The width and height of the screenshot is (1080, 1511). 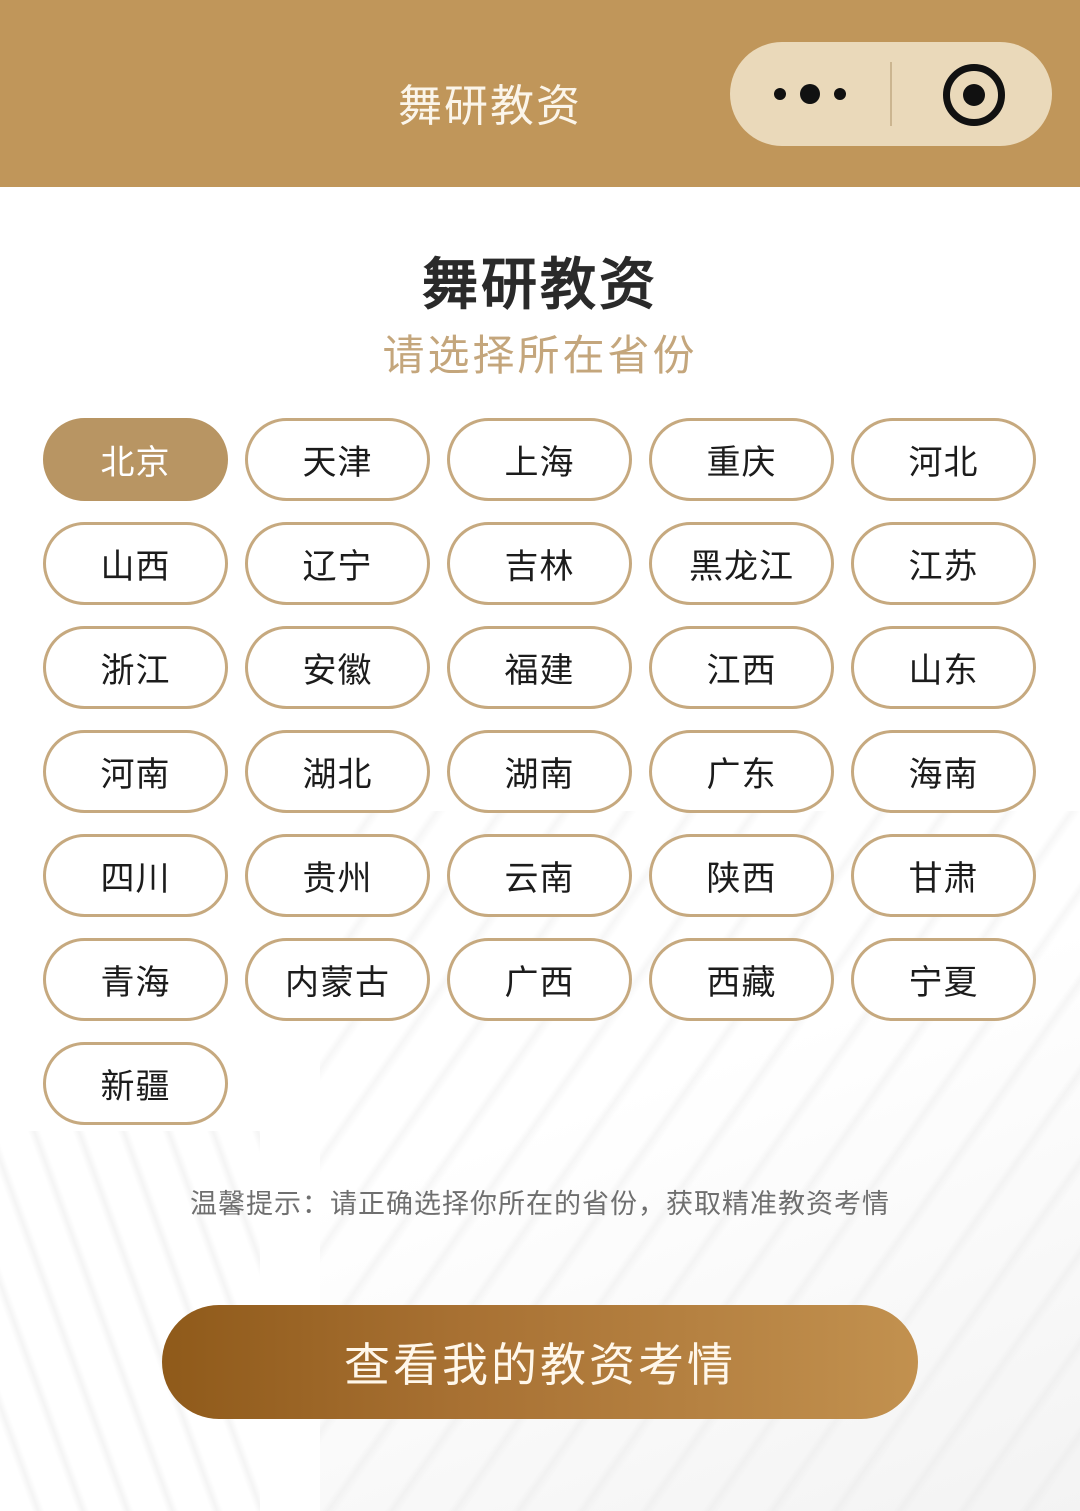 I want to click on province-button: 广东, so click(x=741, y=771).